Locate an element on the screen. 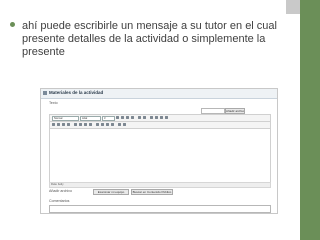  text-color-icon is located at coordinates (119, 124).